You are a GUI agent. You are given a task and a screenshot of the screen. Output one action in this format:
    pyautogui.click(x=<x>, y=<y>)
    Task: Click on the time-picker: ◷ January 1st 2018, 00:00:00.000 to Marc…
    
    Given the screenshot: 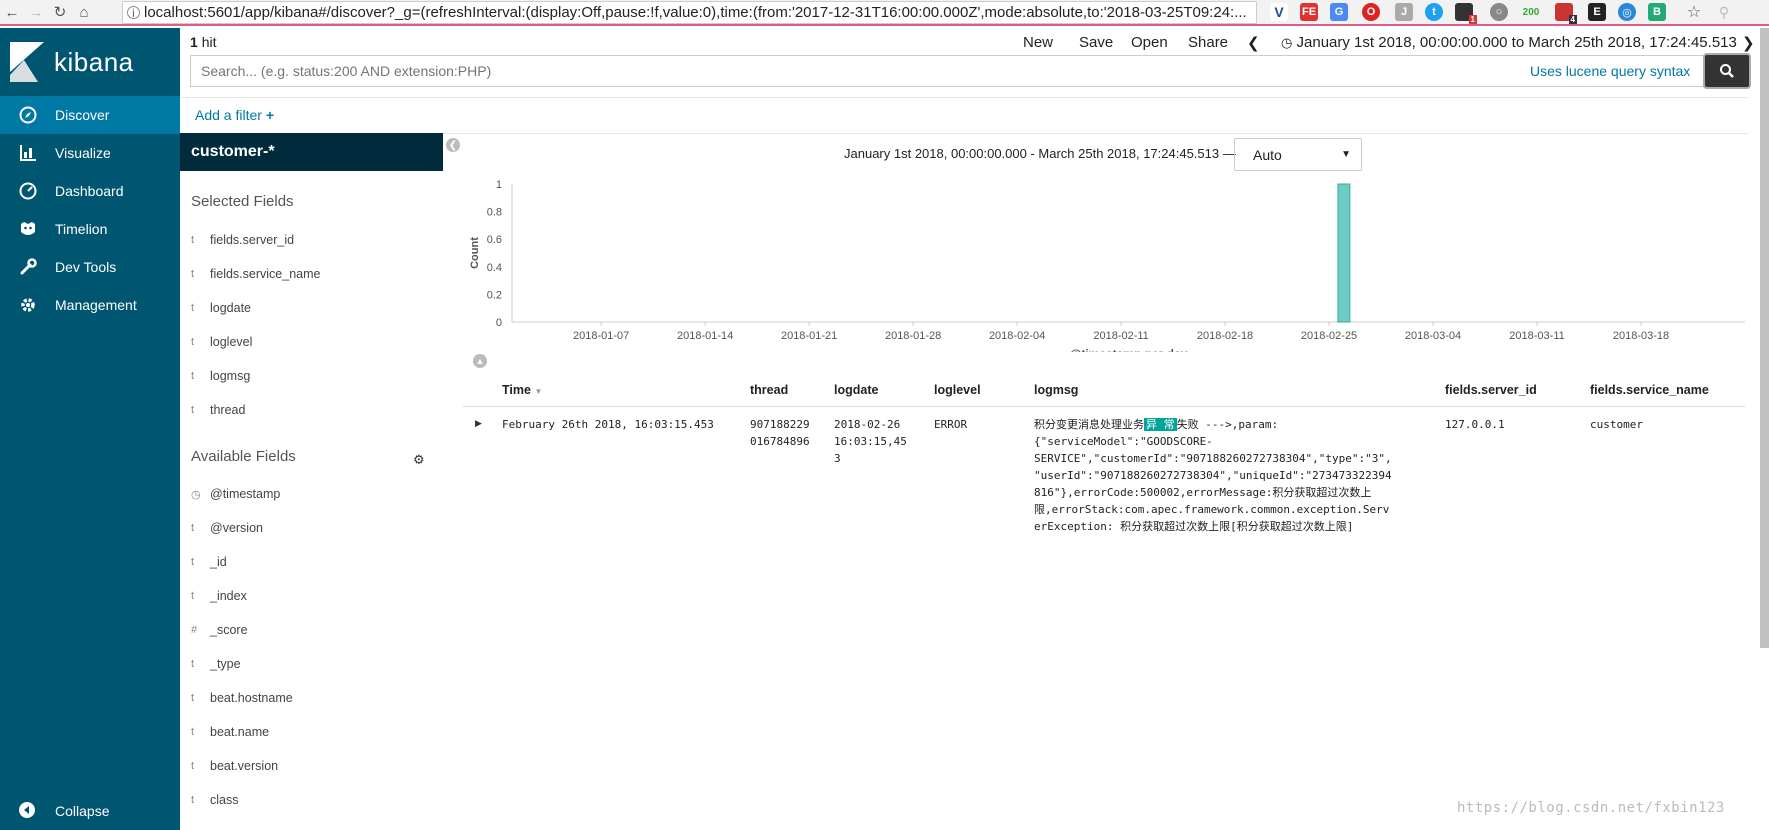 What is the action you would take?
    pyautogui.click(x=1509, y=42)
    